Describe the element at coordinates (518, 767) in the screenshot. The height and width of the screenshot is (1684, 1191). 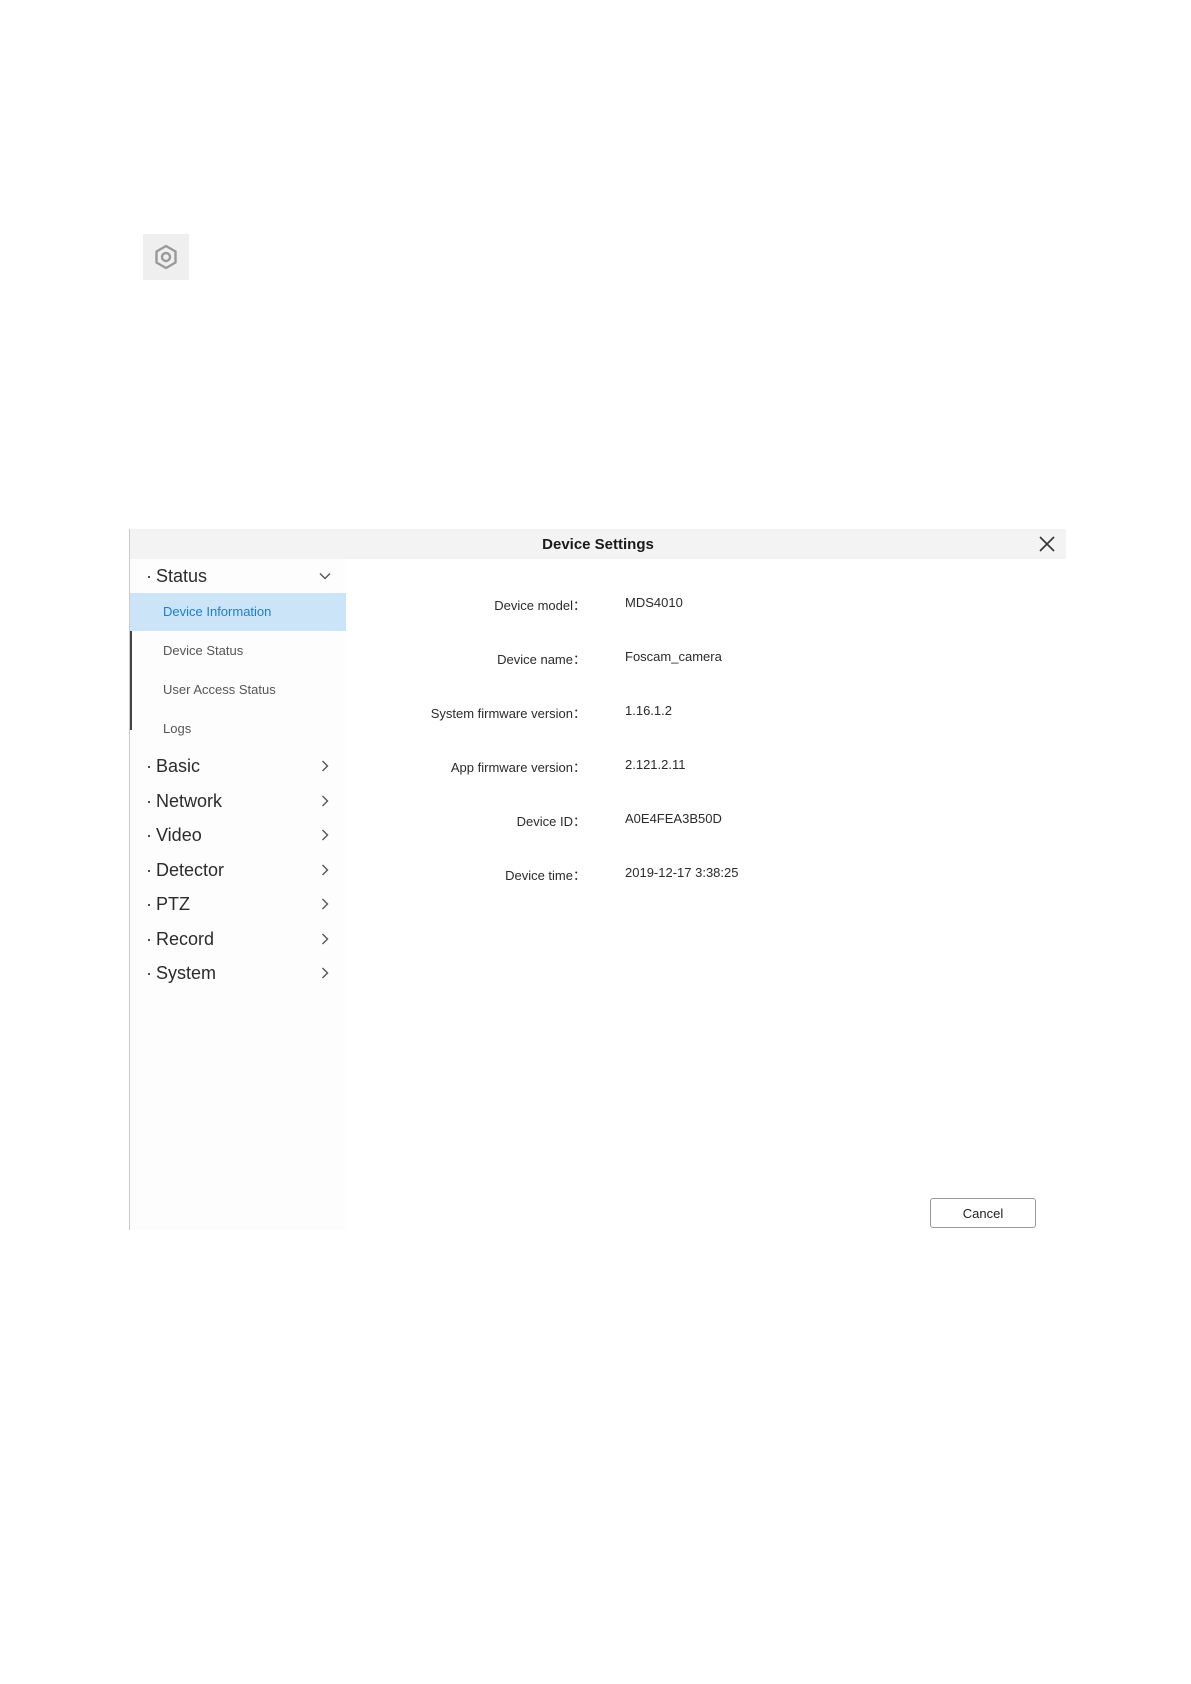
I see `app-firmware-version-label: App firmware version：` at that location.